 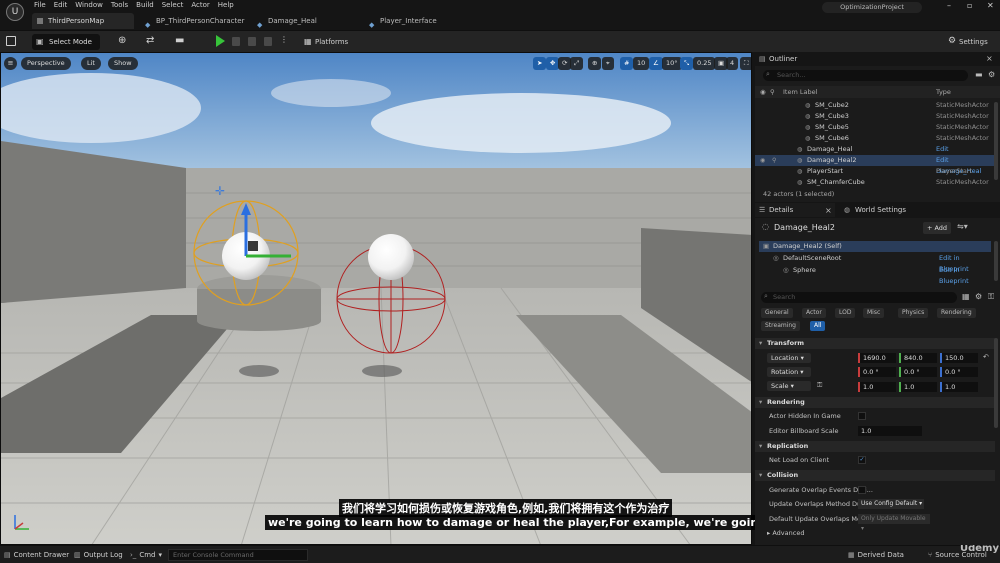 I want to click on details-search-input: Search, so click(x=859, y=297).